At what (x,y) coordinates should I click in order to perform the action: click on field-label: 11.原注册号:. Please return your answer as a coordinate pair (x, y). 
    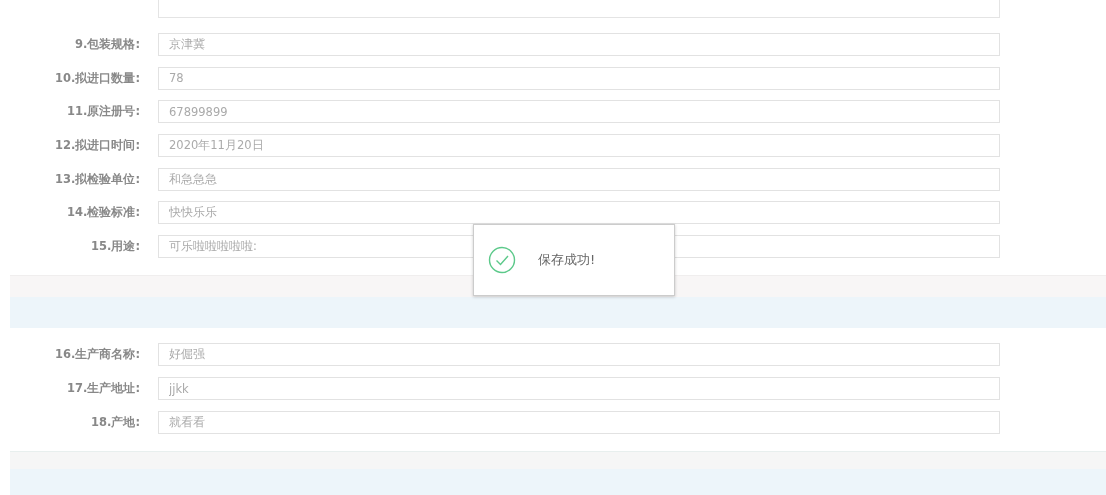
    Looking at the image, I should click on (103, 112).